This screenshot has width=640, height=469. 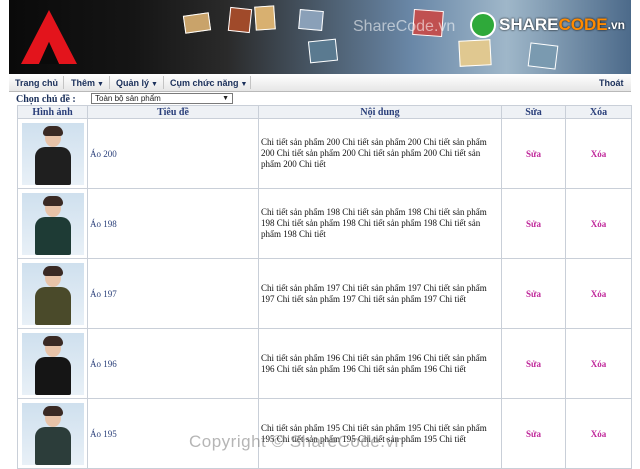 What do you see at coordinates (547, 25) in the screenshot?
I see `brand-logo: SHARE CODE .vn` at bounding box center [547, 25].